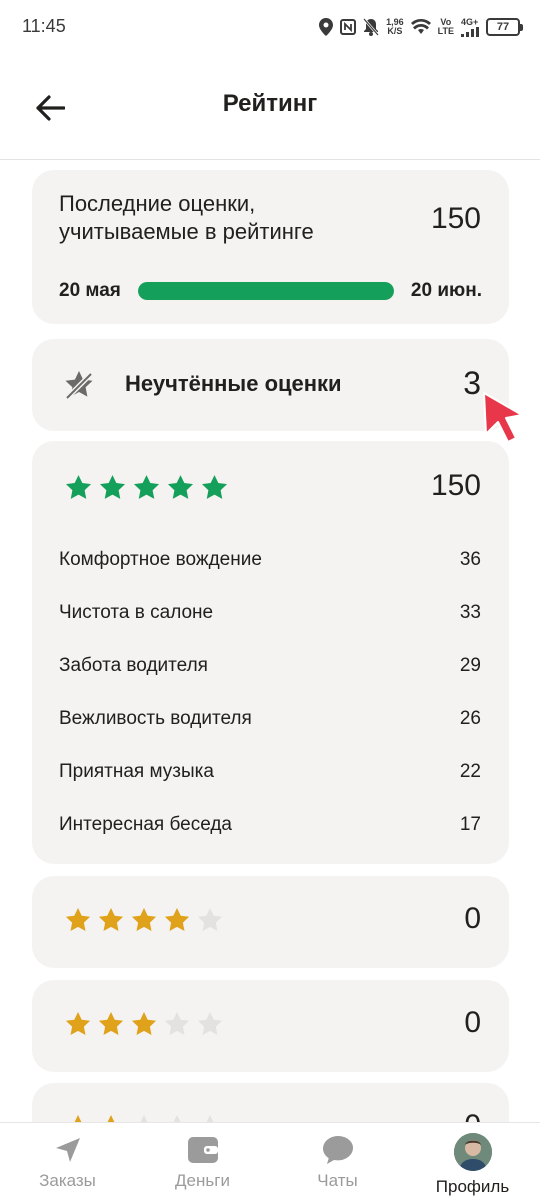 The image size is (540, 1200). I want to click on period-progress-bar, so click(266, 291).